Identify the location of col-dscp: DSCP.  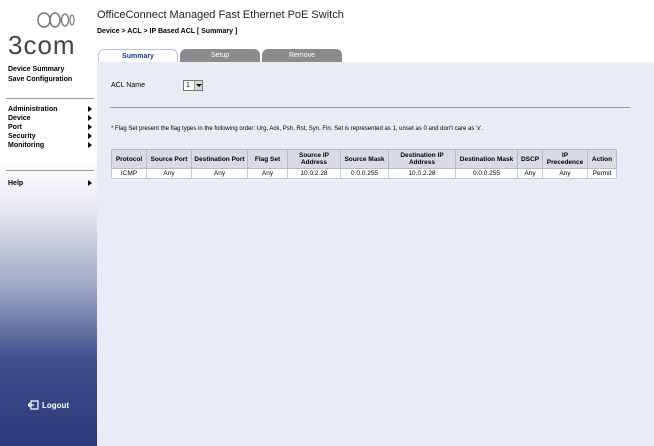
(530, 159).